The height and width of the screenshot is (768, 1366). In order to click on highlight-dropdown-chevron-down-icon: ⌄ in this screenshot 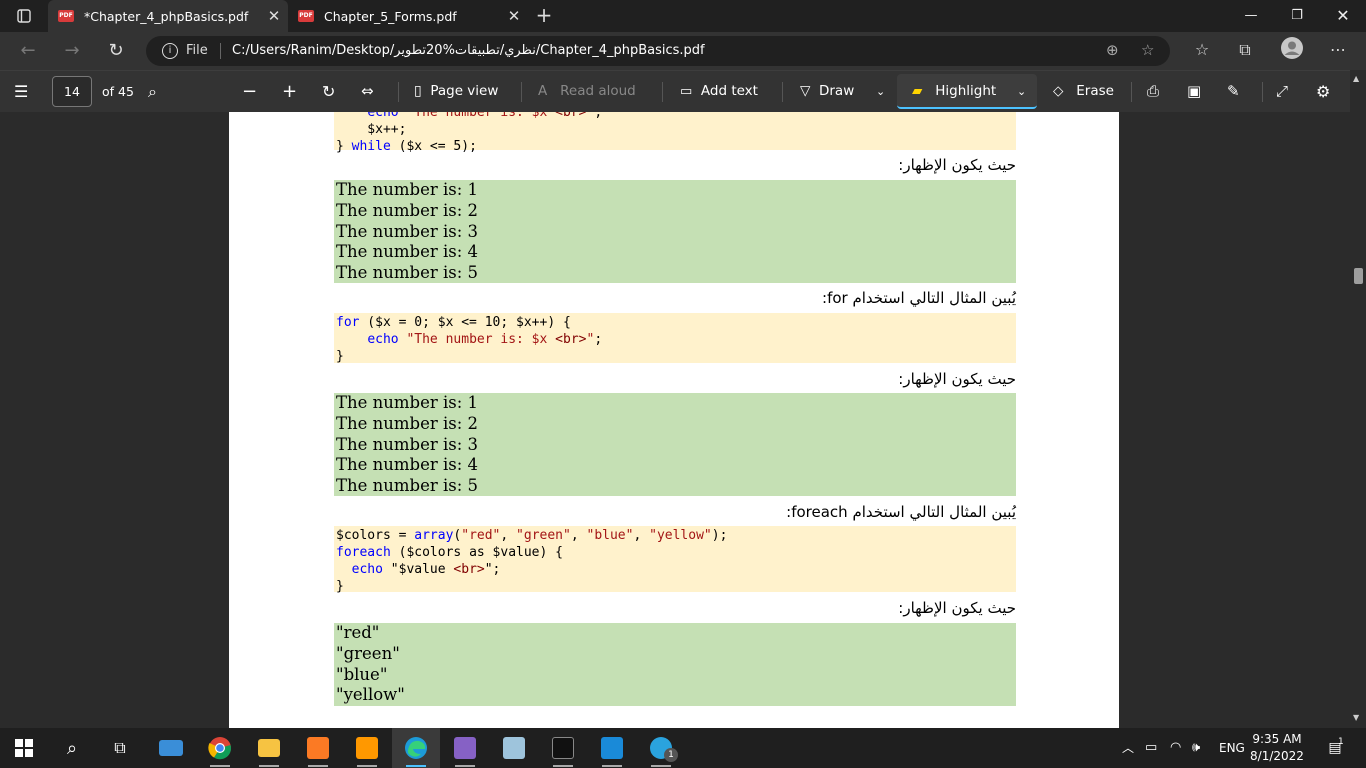, I will do `click(1021, 91)`.